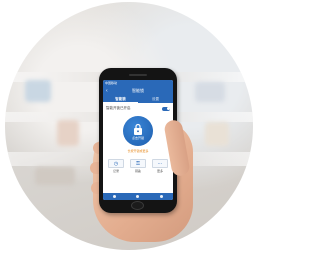  I want to click on action-row: ◷ 记录 ⚿ 钥匙 ⋯ 更多, so click(138, 166).